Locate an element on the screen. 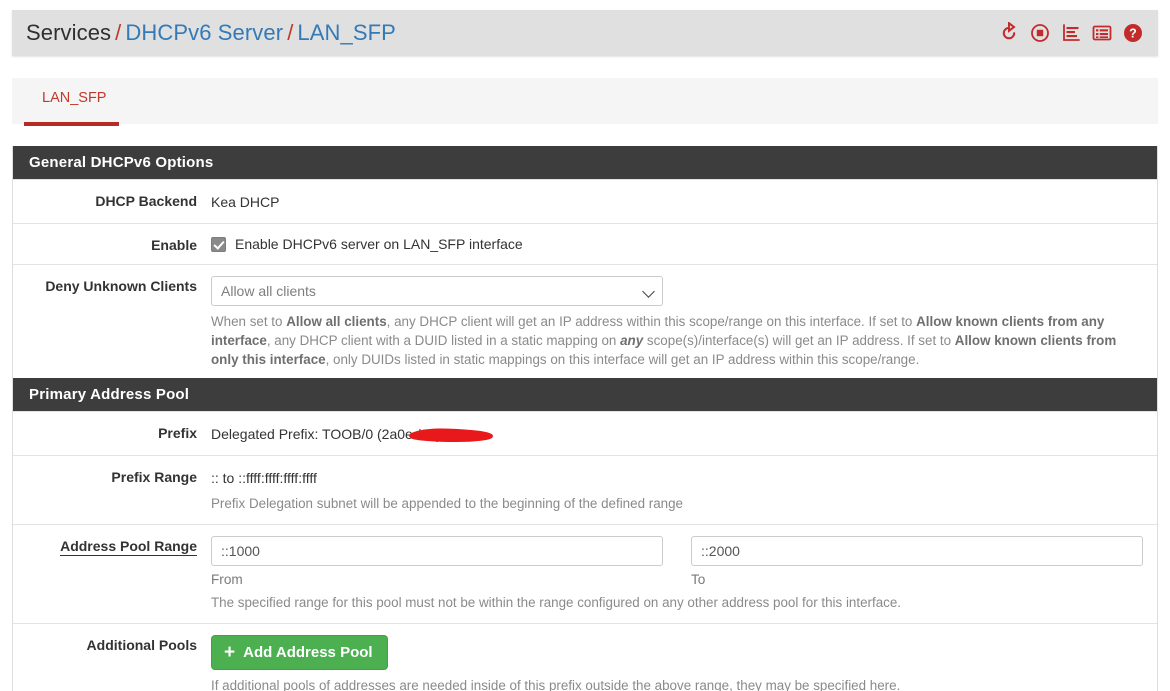 Image resolution: width=1170 pixels, height=691 pixels. breadcrumb: Services / DHCPv6 Server / LAN_SFP is located at coordinates (204, 33).